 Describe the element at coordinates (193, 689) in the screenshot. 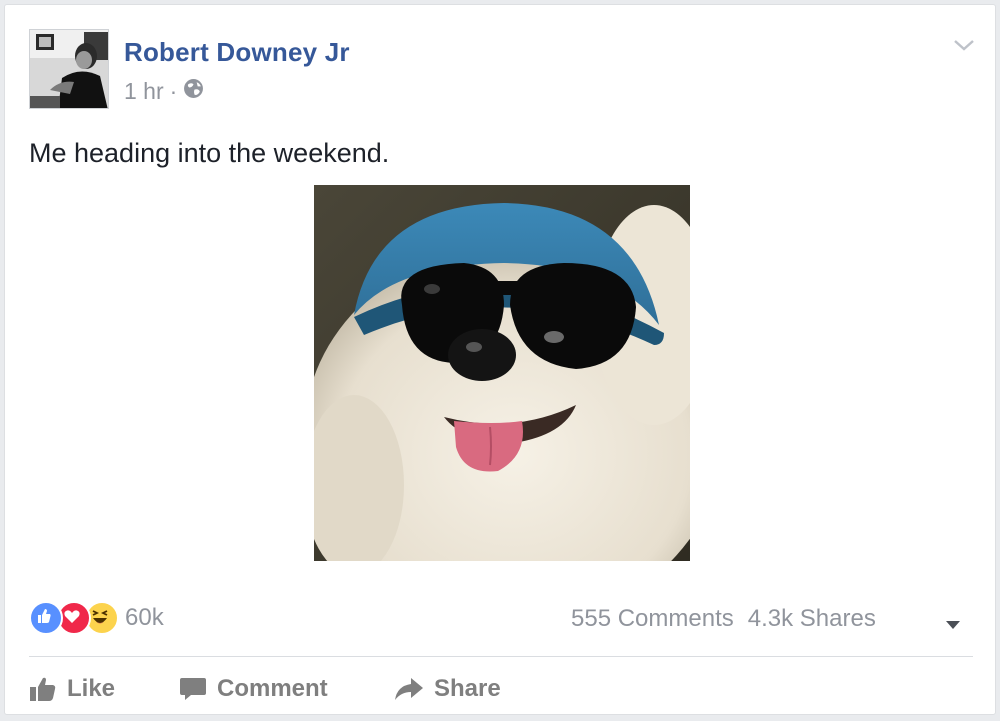

I see `comment-bubble-icon` at that location.